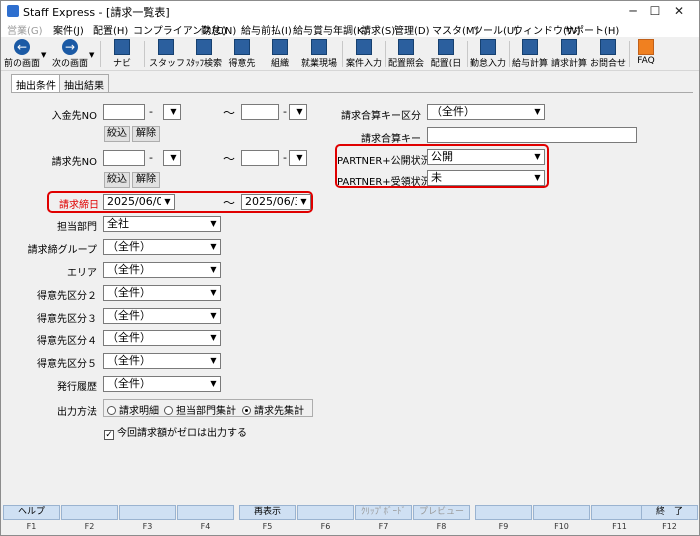 The image size is (700, 536). What do you see at coordinates (162, 338) in the screenshot?
I see `cust-class4-select: （全件） ▼` at bounding box center [162, 338].